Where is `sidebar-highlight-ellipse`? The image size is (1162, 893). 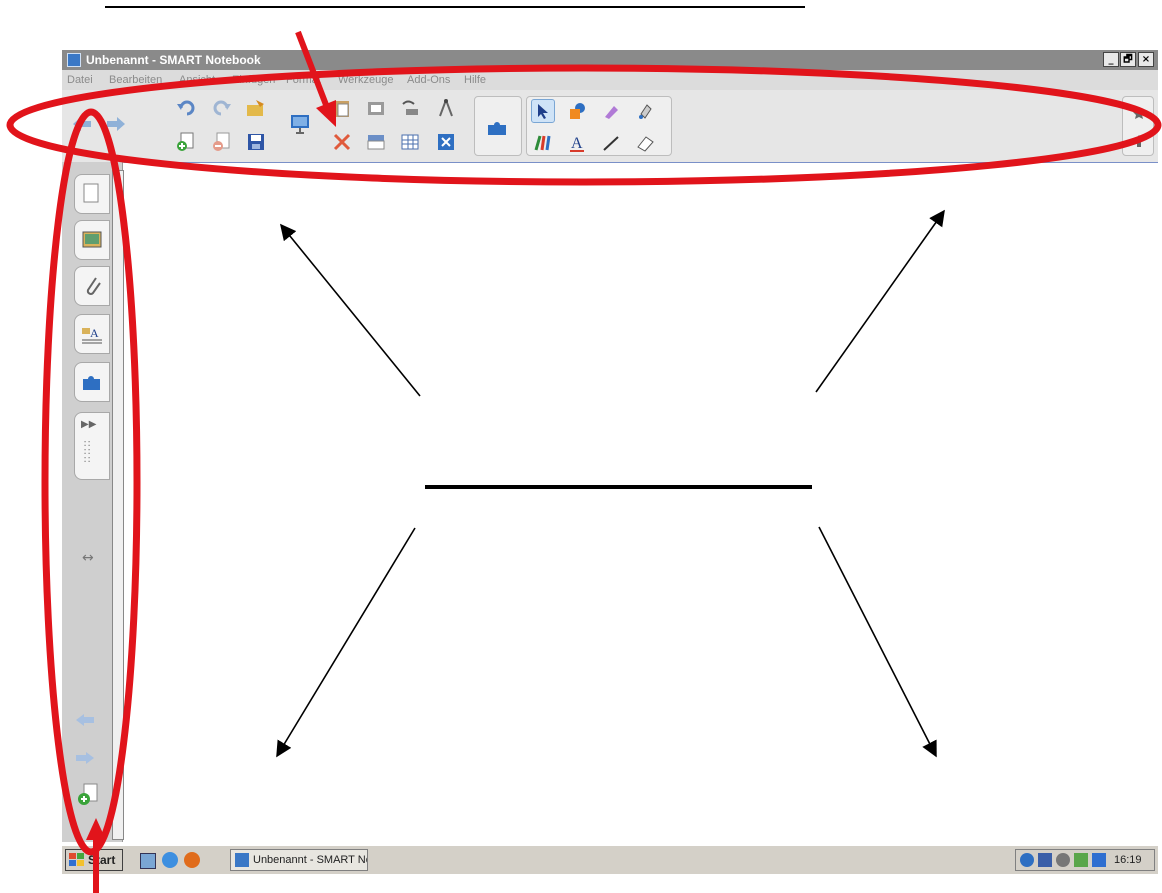
sidebar-highlight-ellipse is located at coordinates (91, 482).